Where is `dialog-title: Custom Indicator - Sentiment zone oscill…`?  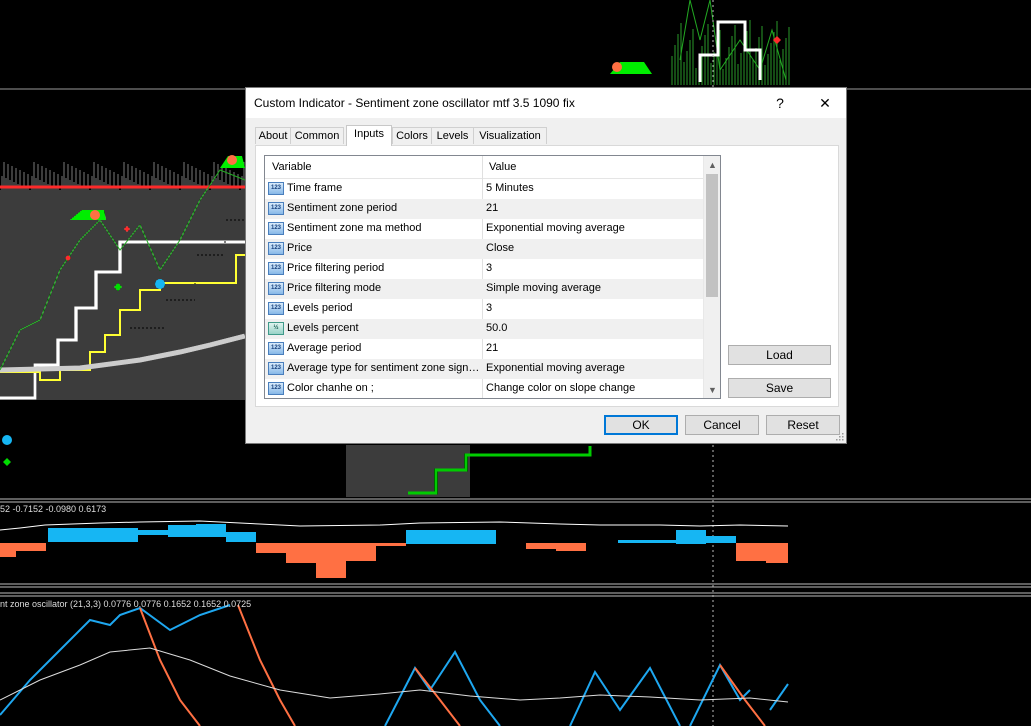
dialog-title: Custom Indicator - Sentiment zone oscill… is located at coordinates (414, 103).